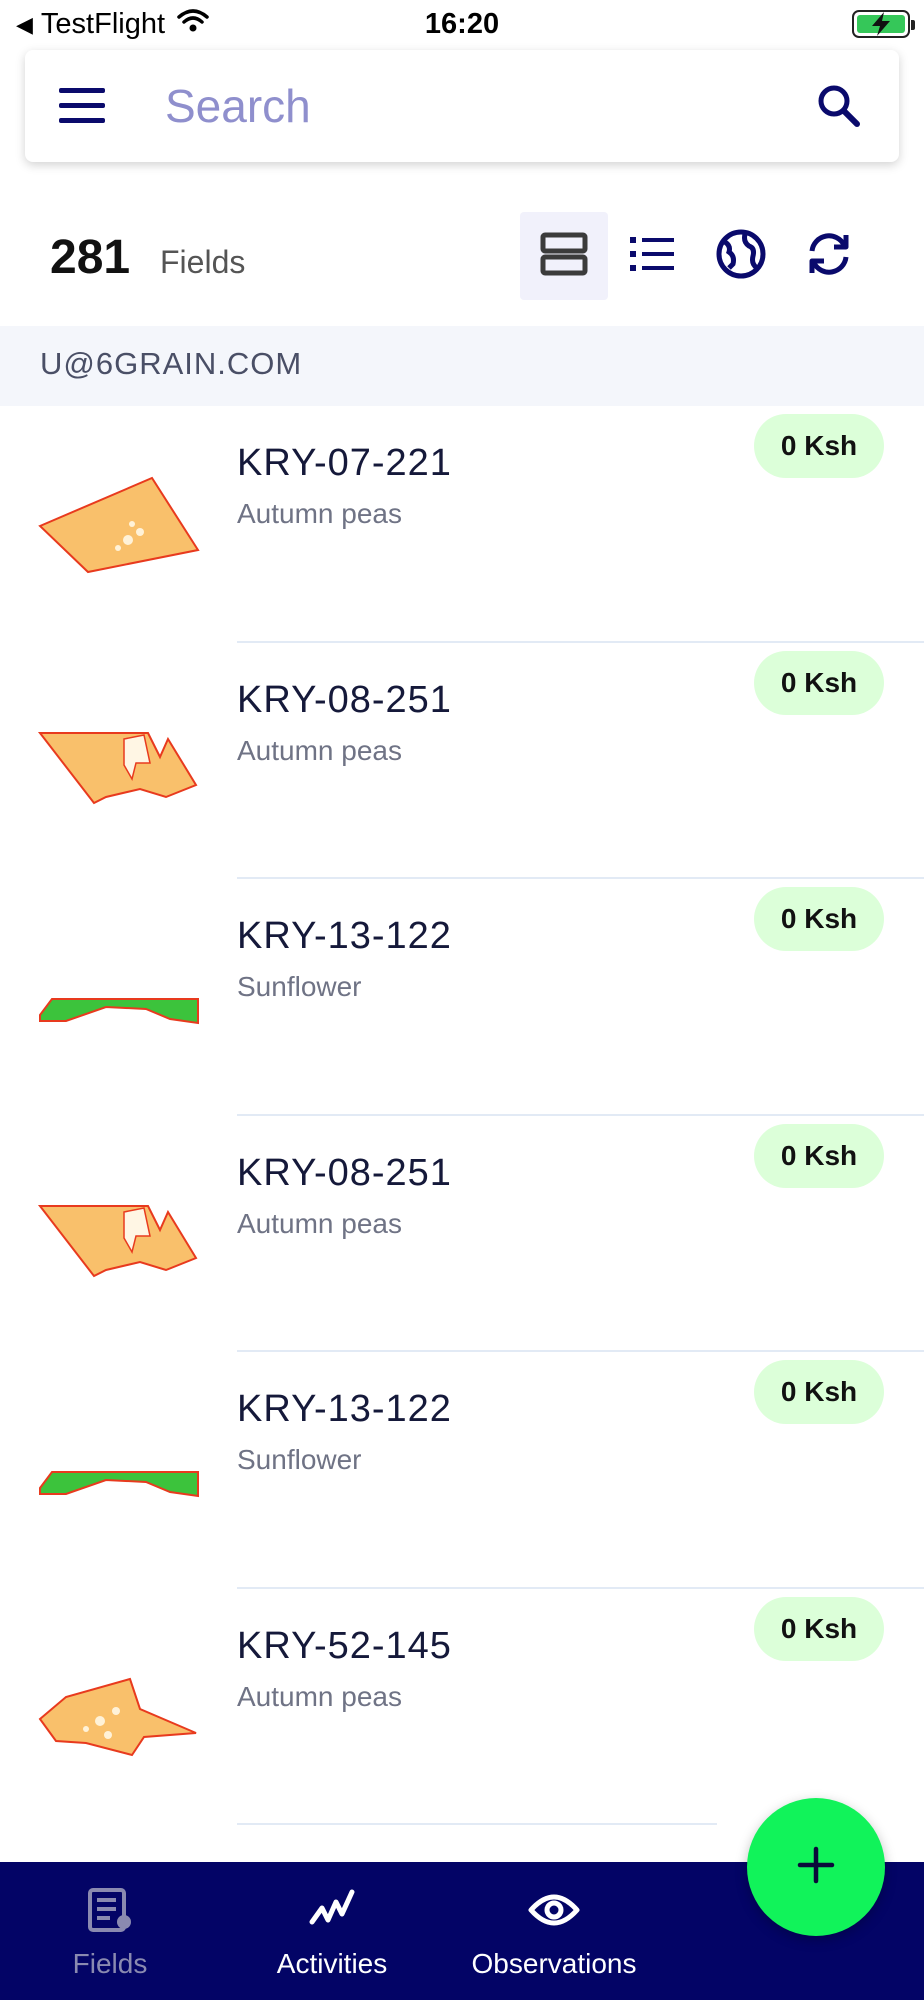 The height and width of the screenshot is (2000, 924). I want to click on field-row: KRY-07-221 Autumn peas 0 Ksh, so click(462, 524).